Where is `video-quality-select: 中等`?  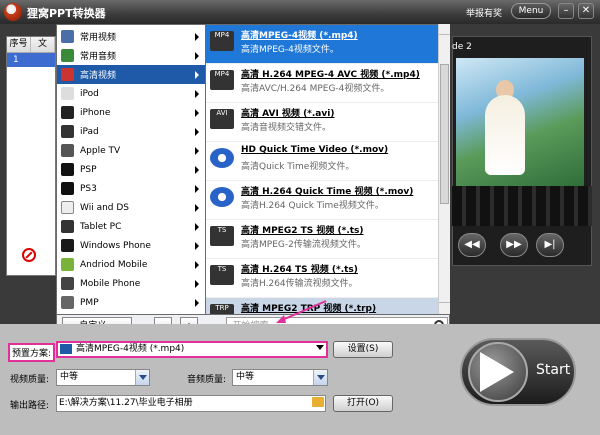 video-quality-select: 中等 is located at coordinates (103, 377).